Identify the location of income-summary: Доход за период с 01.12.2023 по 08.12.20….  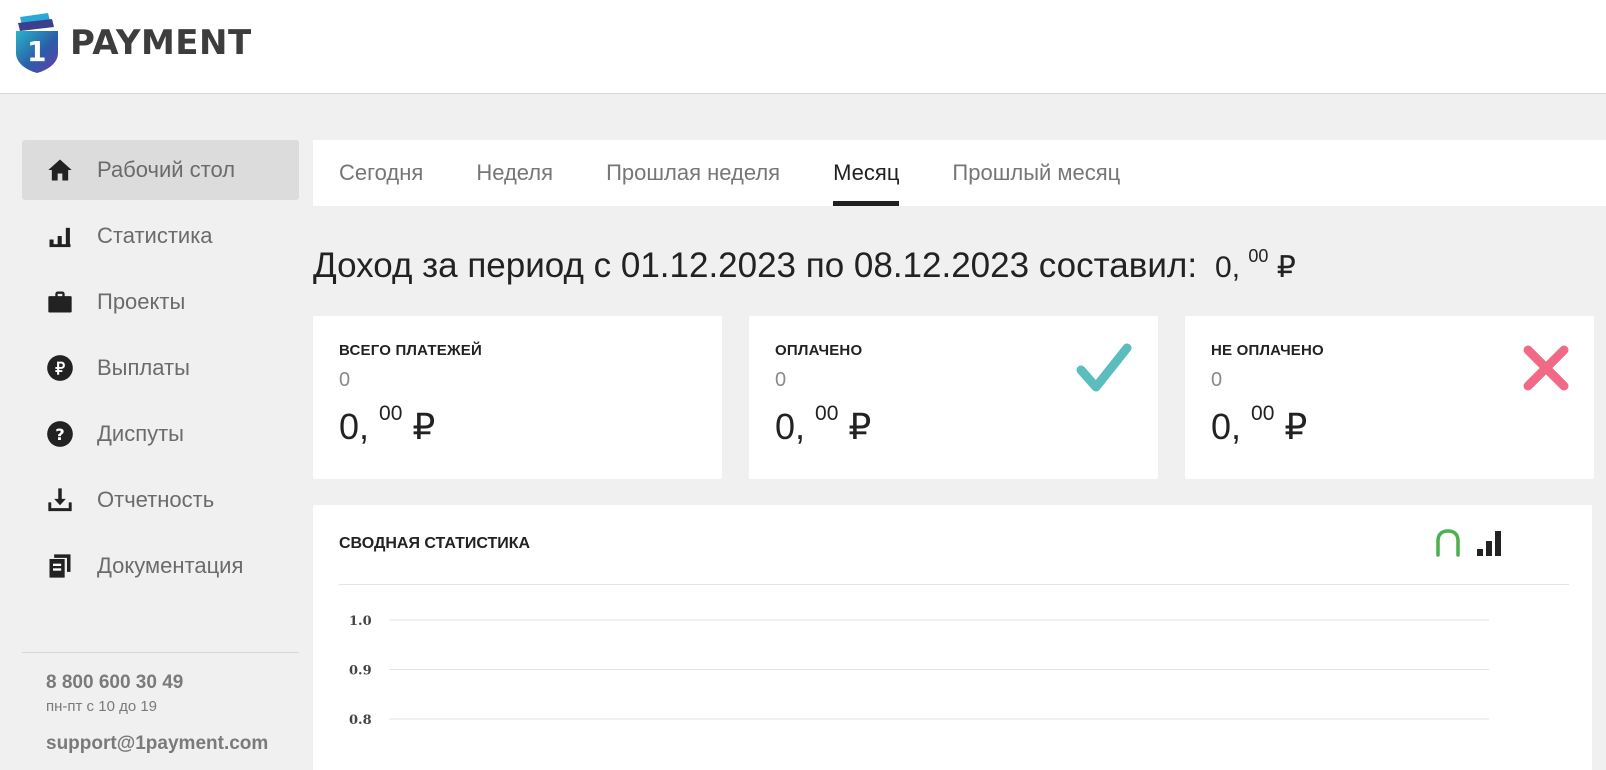
(804, 266).